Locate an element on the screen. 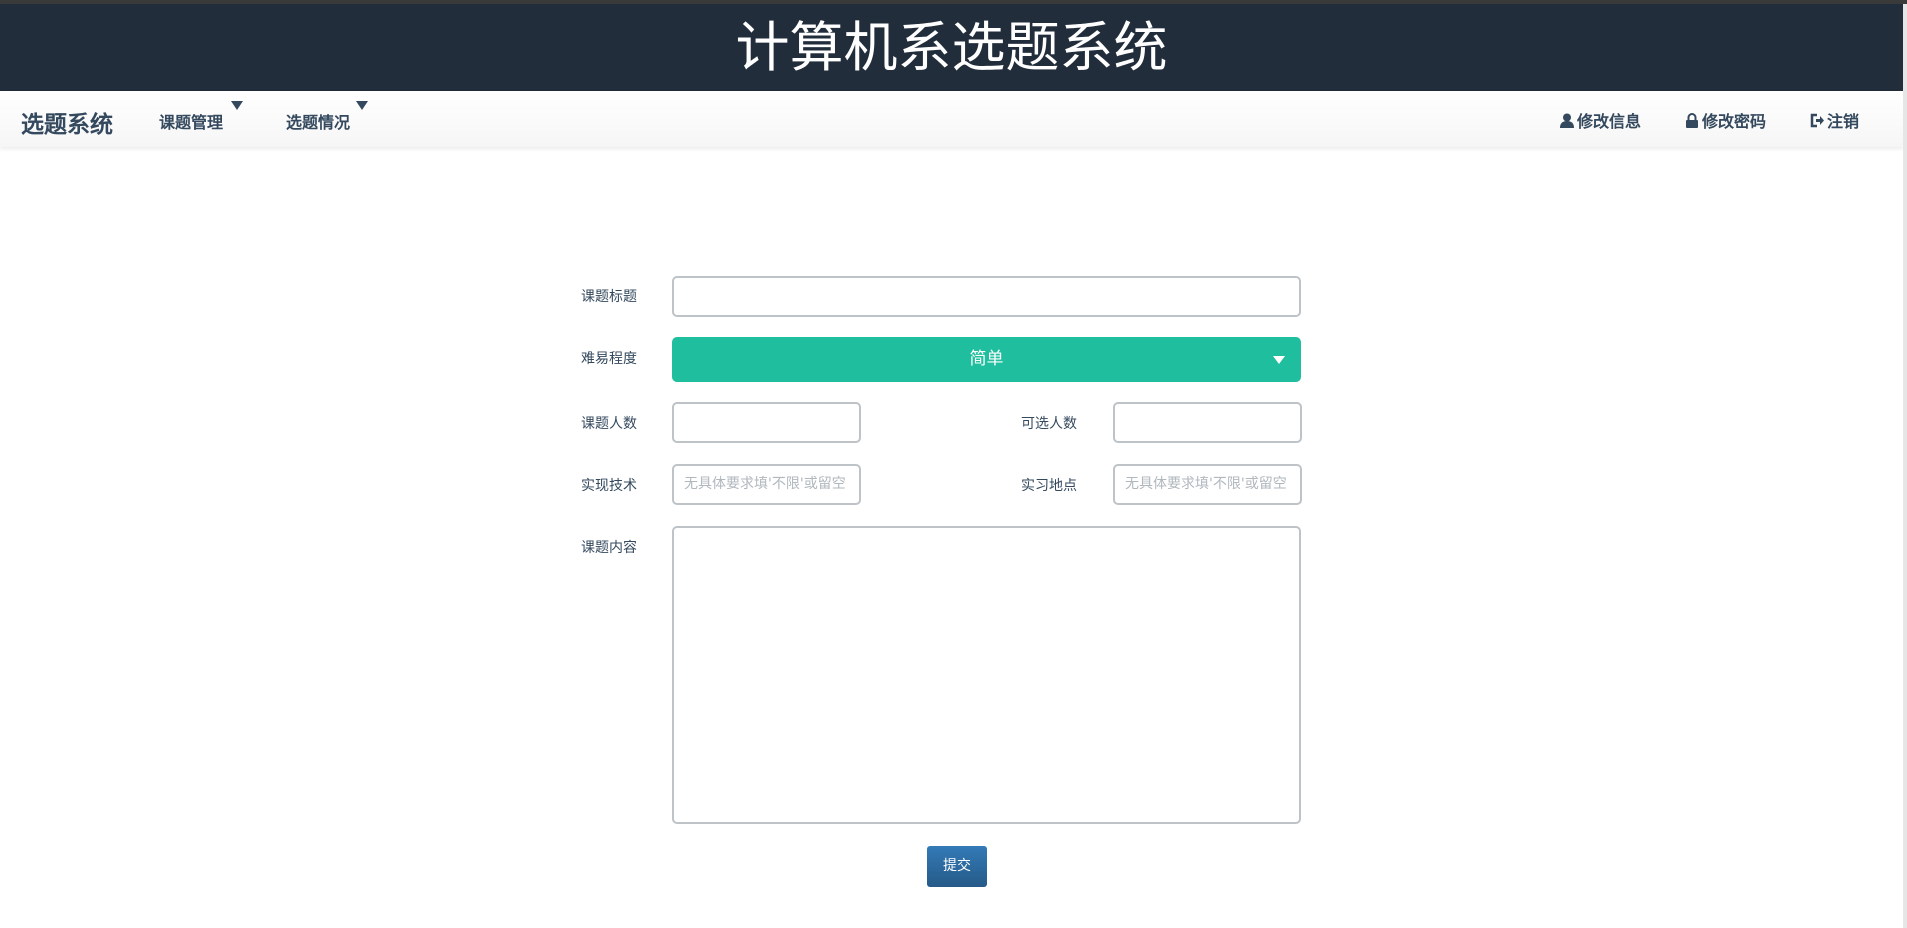  nav-selection-status: 选题情况 is located at coordinates (327, 117).